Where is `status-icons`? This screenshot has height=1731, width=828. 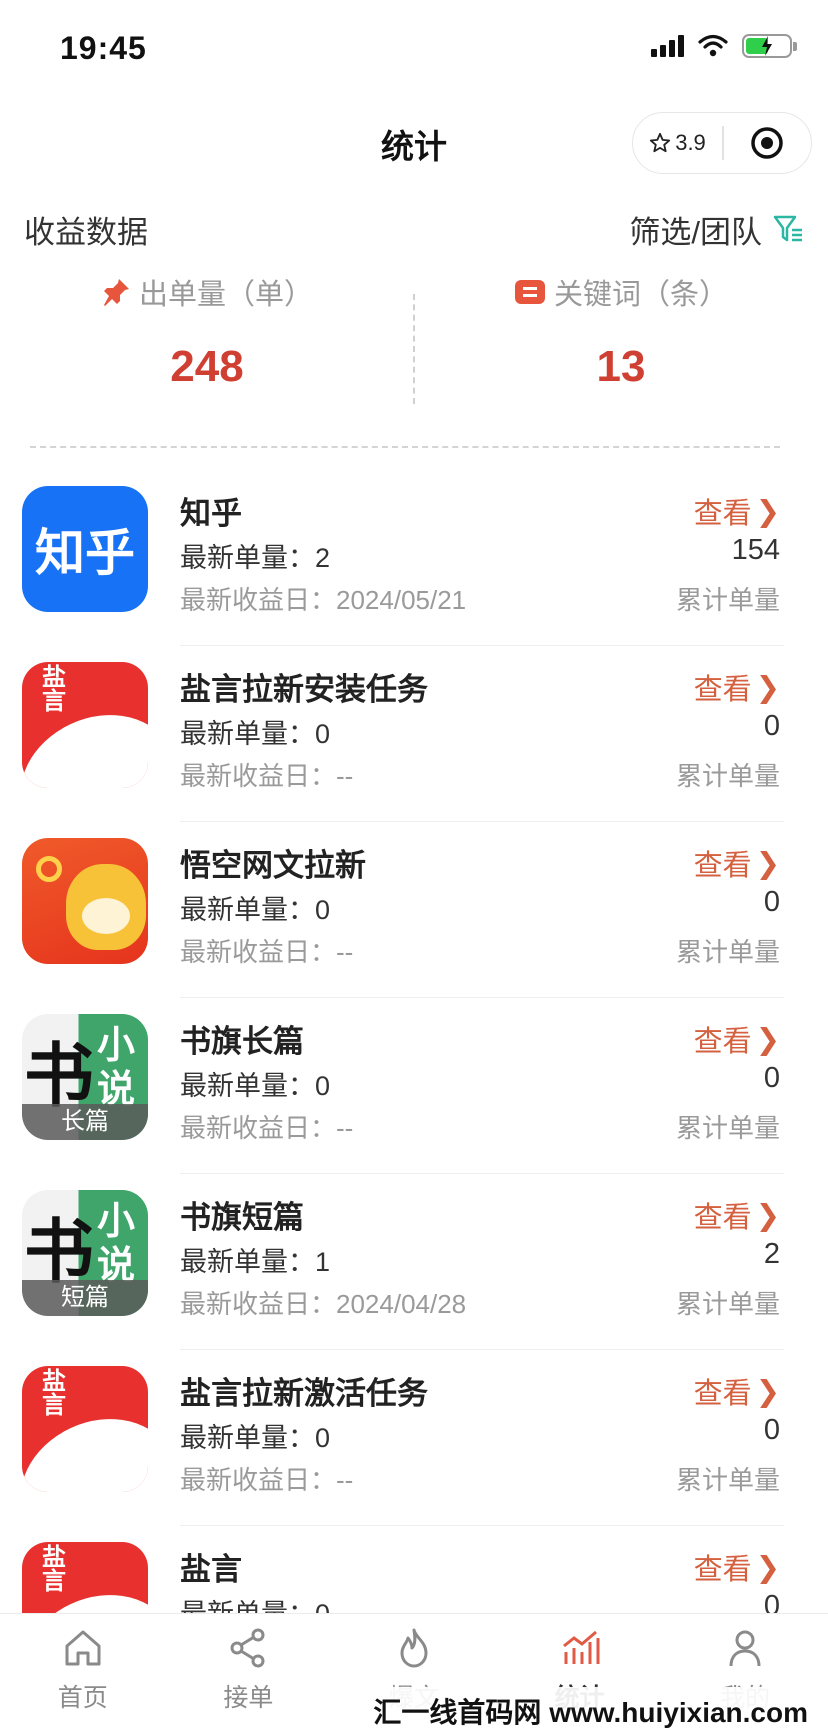
status-icons is located at coordinates (724, 46).